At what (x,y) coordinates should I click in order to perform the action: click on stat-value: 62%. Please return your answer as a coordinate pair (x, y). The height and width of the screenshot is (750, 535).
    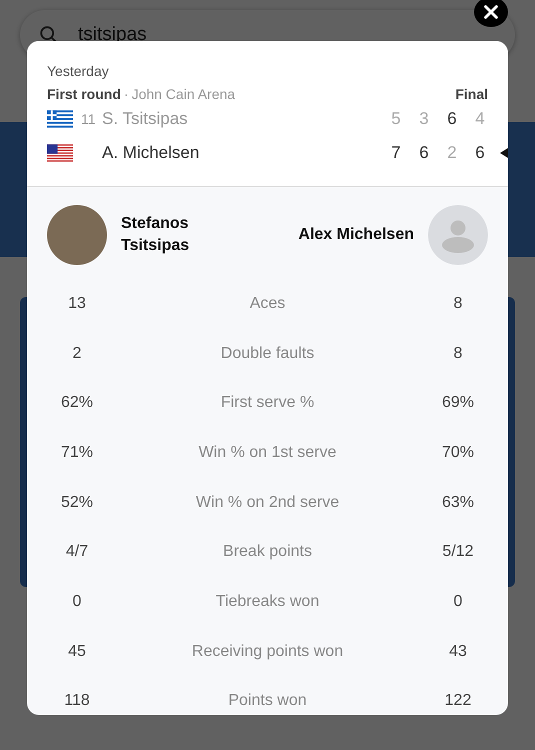
    Looking at the image, I should click on (77, 403).